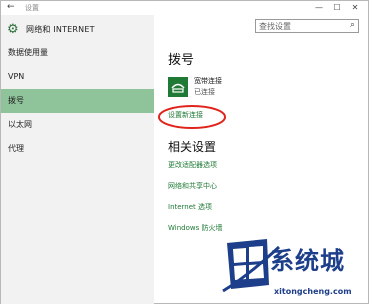 This screenshot has height=304, width=369. Describe the element at coordinates (185, 115) in the screenshot. I see `setup-new-connection-link: 设置新连接` at that location.